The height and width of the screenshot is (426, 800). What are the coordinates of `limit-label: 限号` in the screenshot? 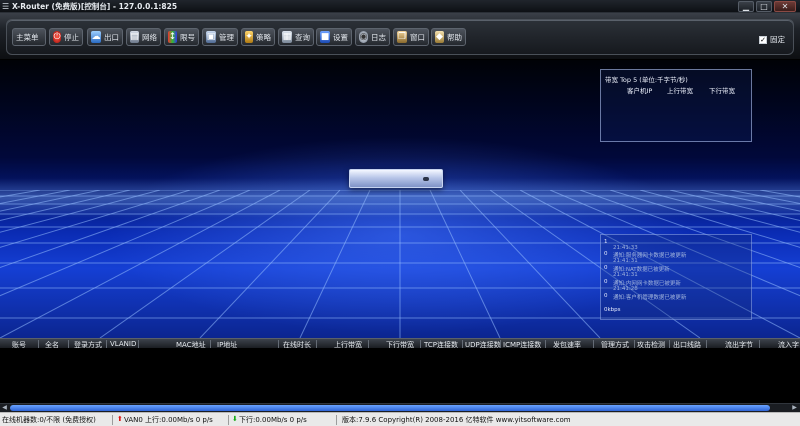 It's located at (187, 37).